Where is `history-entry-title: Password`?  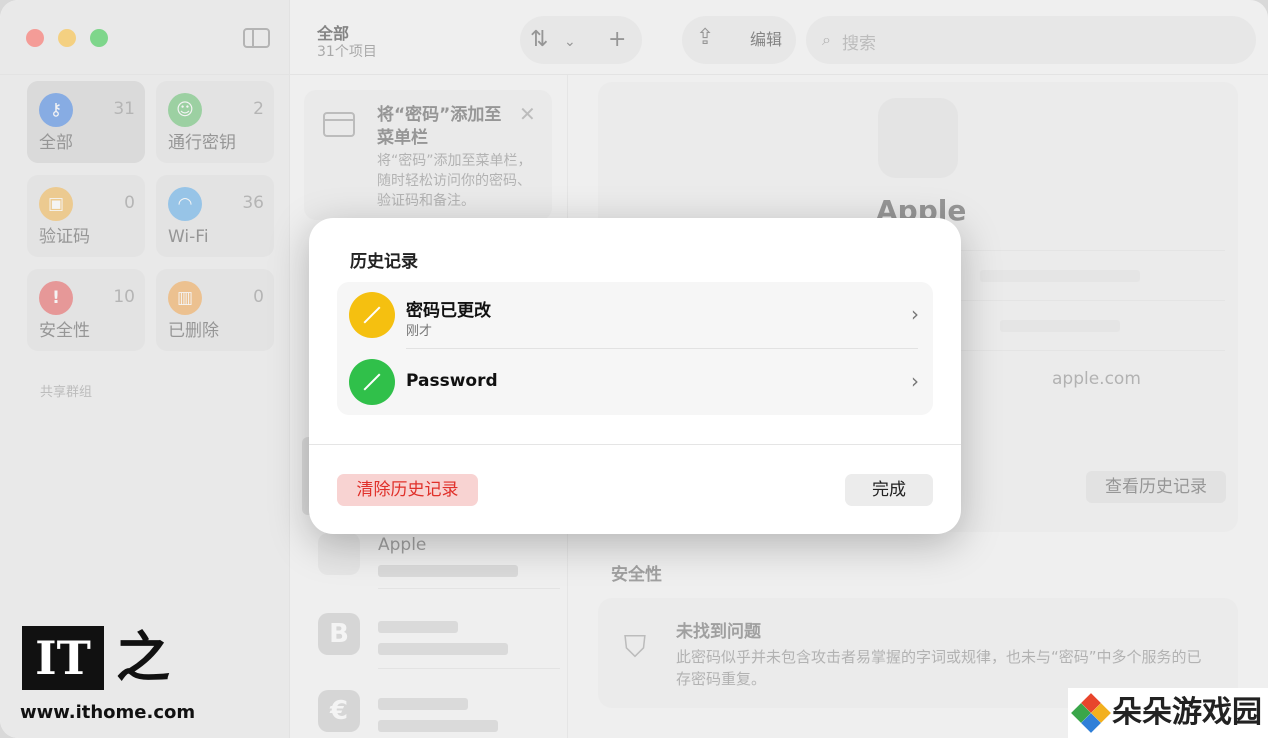
history-entry-title: Password is located at coordinates (452, 381).